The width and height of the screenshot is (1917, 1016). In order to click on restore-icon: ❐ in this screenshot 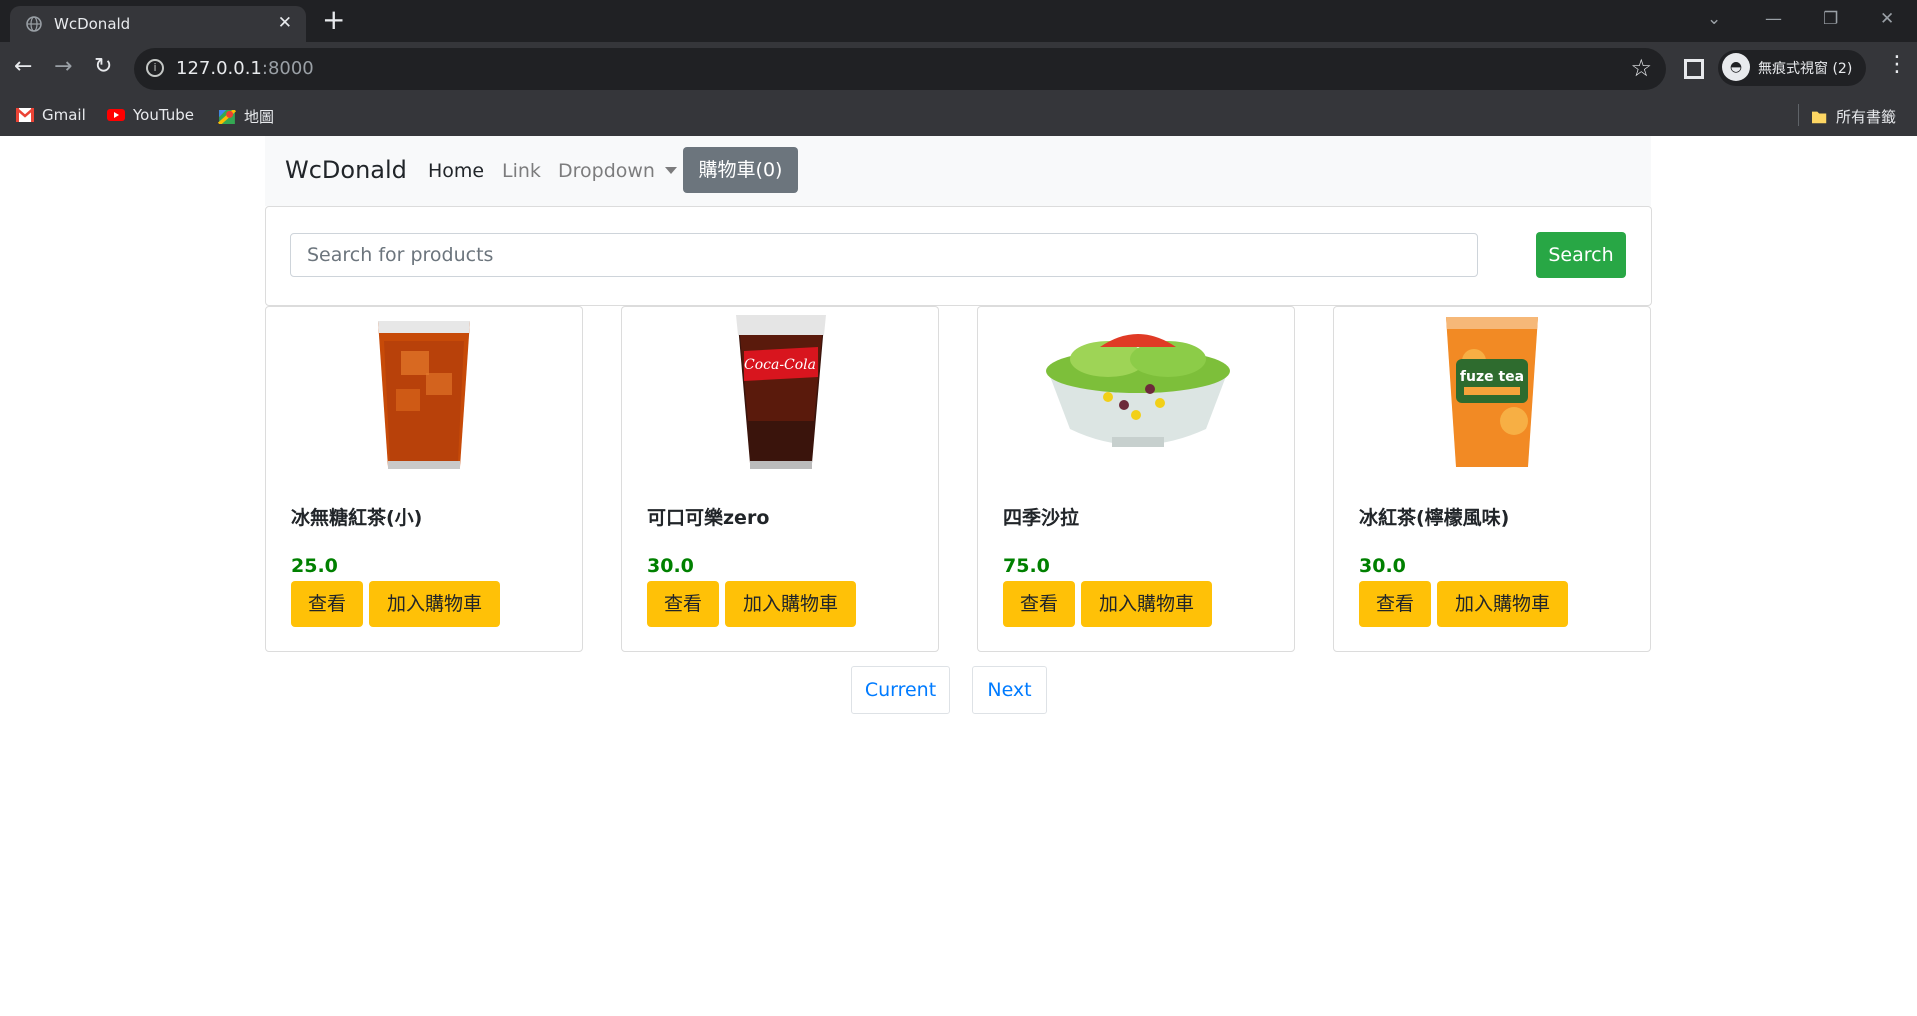, I will do `click(1830, 19)`.